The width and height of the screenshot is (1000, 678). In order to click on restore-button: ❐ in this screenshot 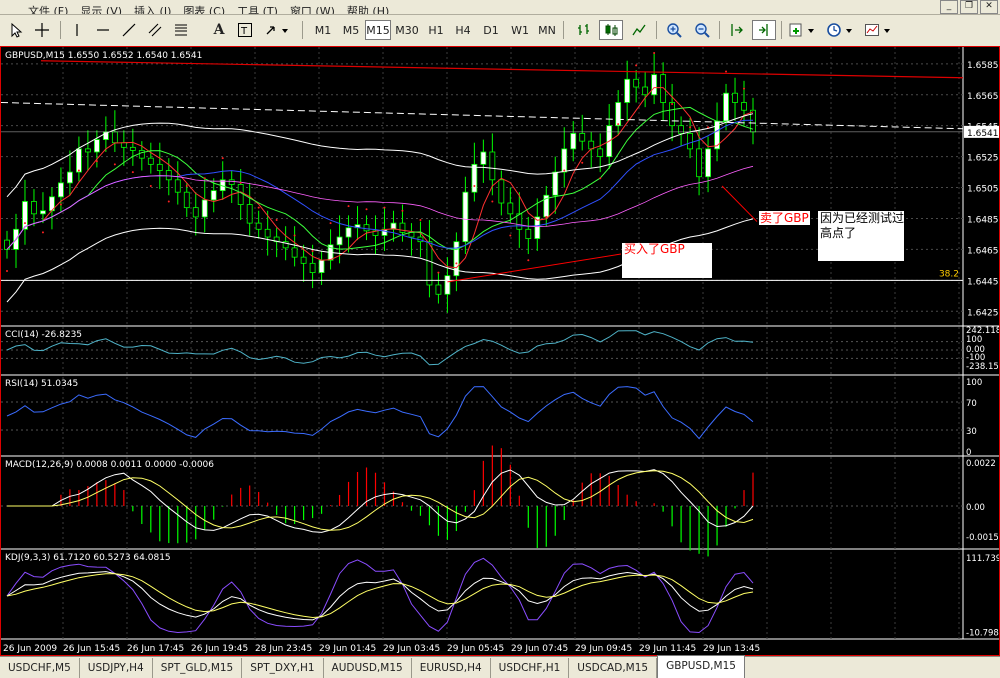, I will do `click(969, 7)`.